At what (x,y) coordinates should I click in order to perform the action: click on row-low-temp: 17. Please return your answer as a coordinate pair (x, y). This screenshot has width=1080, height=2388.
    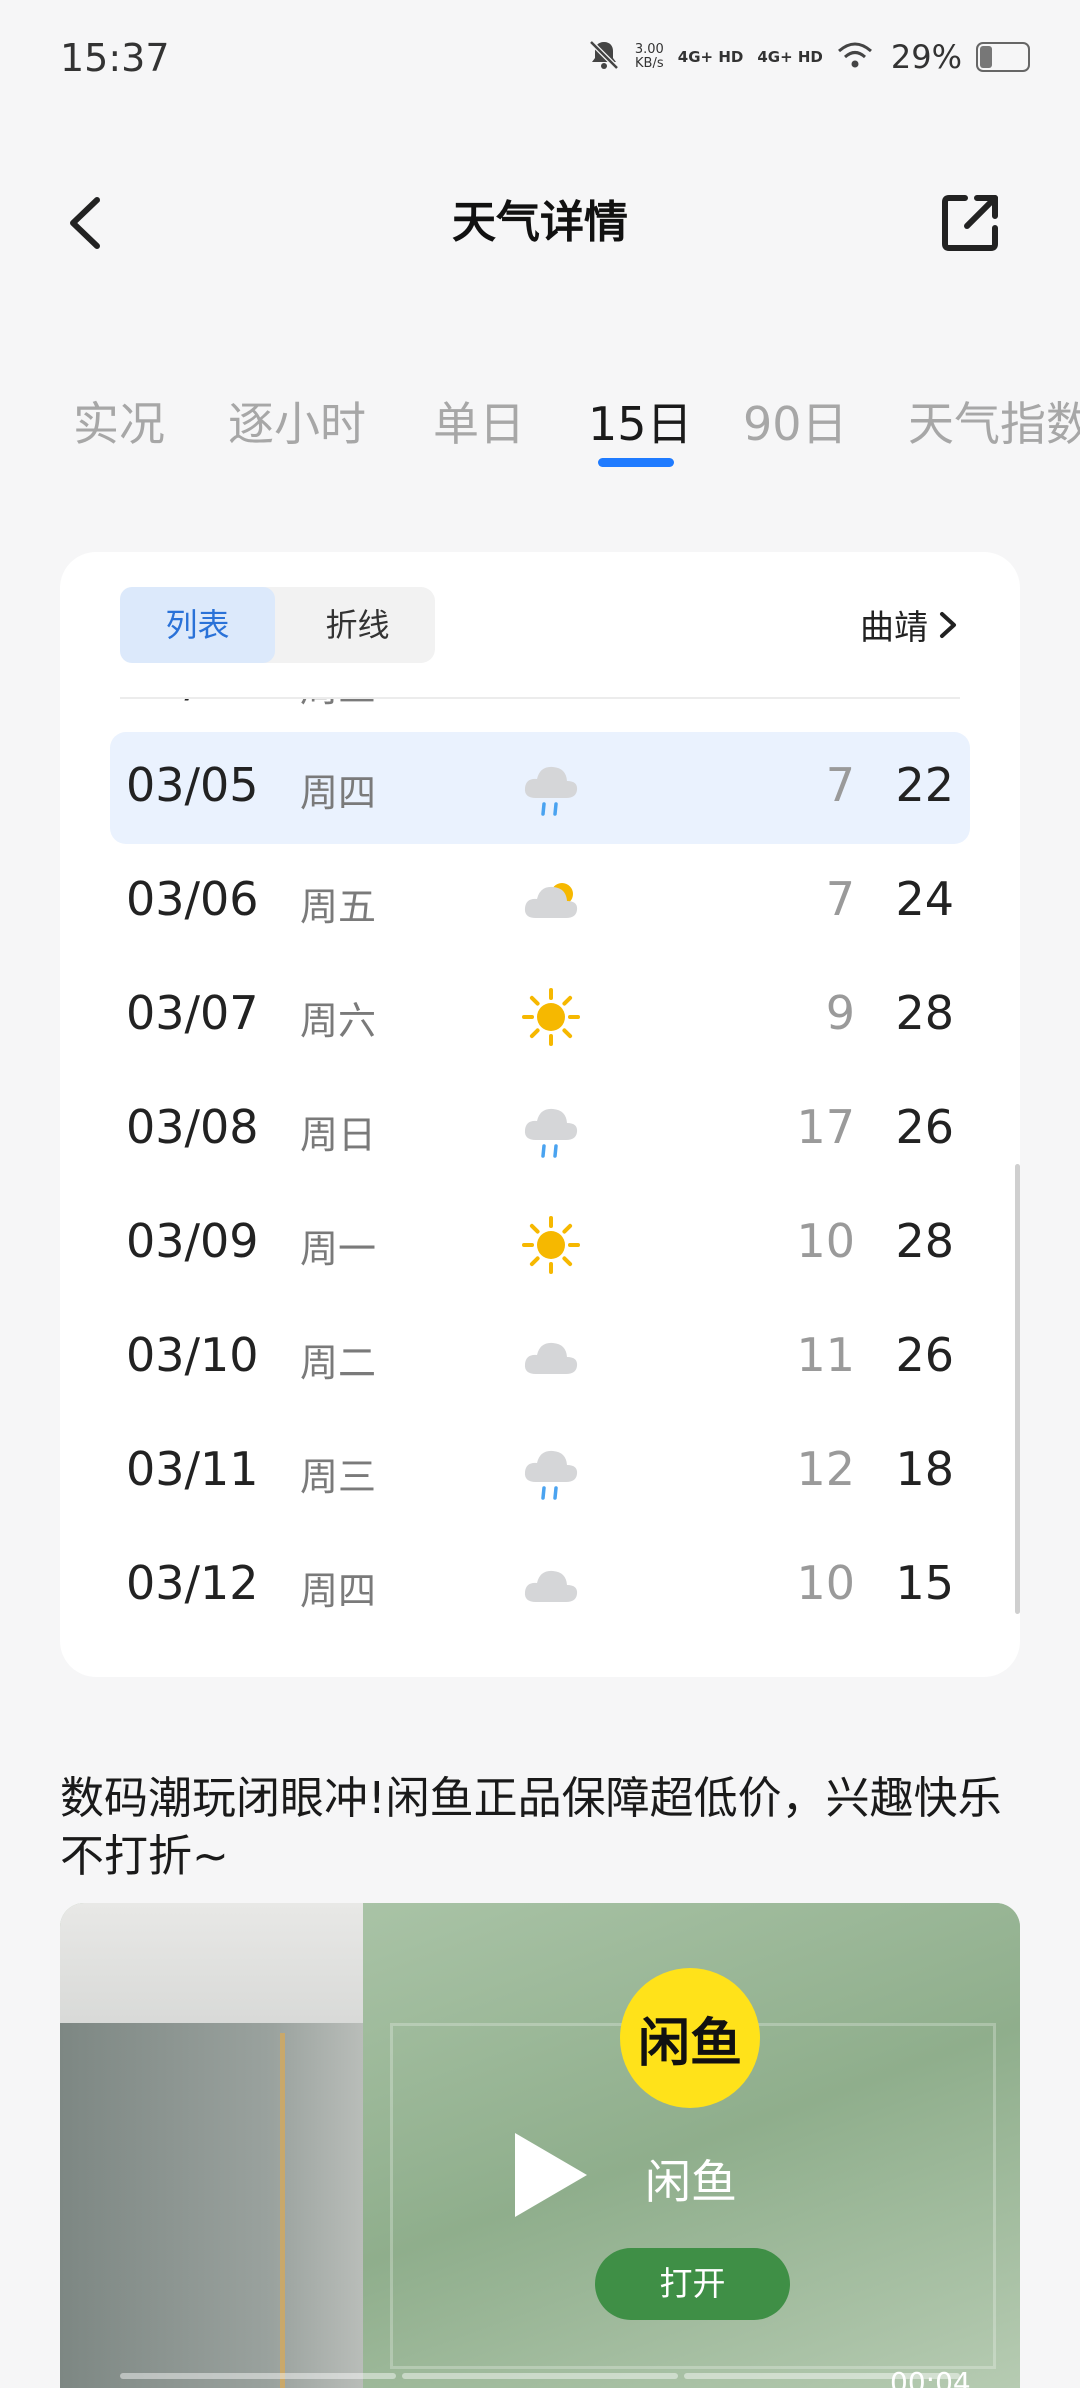
    Looking at the image, I should click on (825, 1127).